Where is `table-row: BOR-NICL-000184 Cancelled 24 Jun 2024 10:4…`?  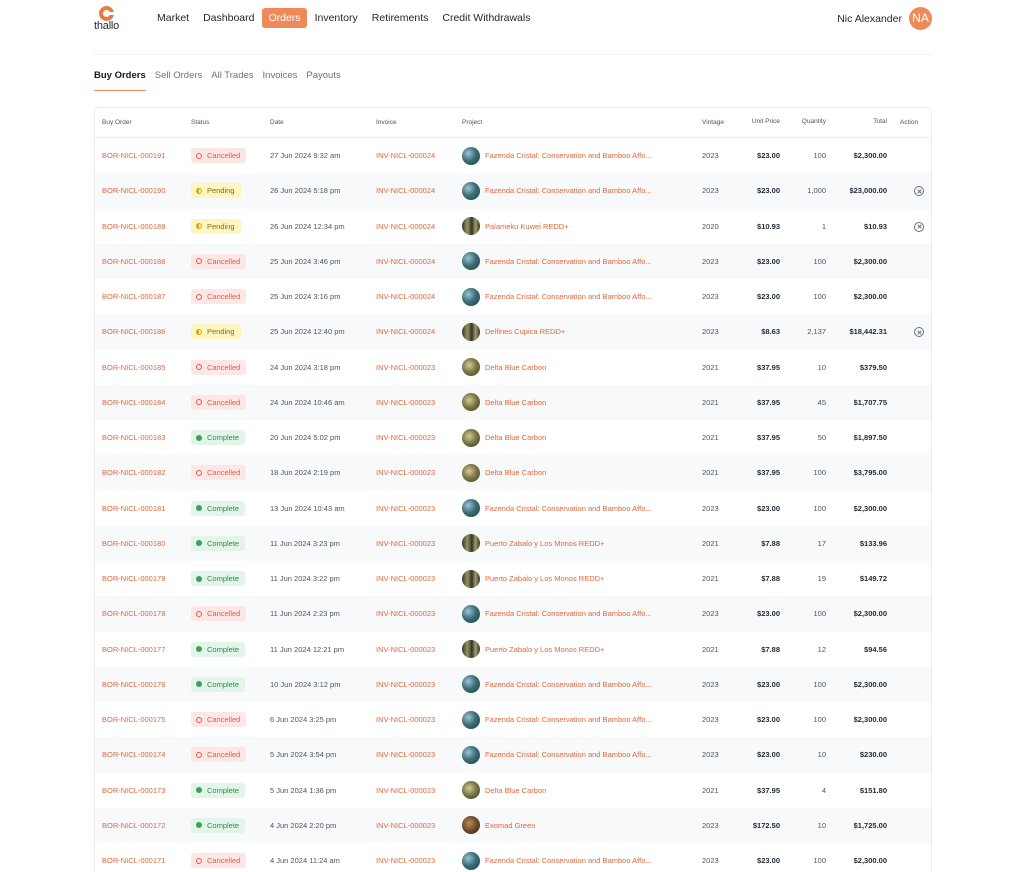 table-row: BOR-NICL-000184 Cancelled 24 Jun 2024 10:4… is located at coordinates (513, 402).